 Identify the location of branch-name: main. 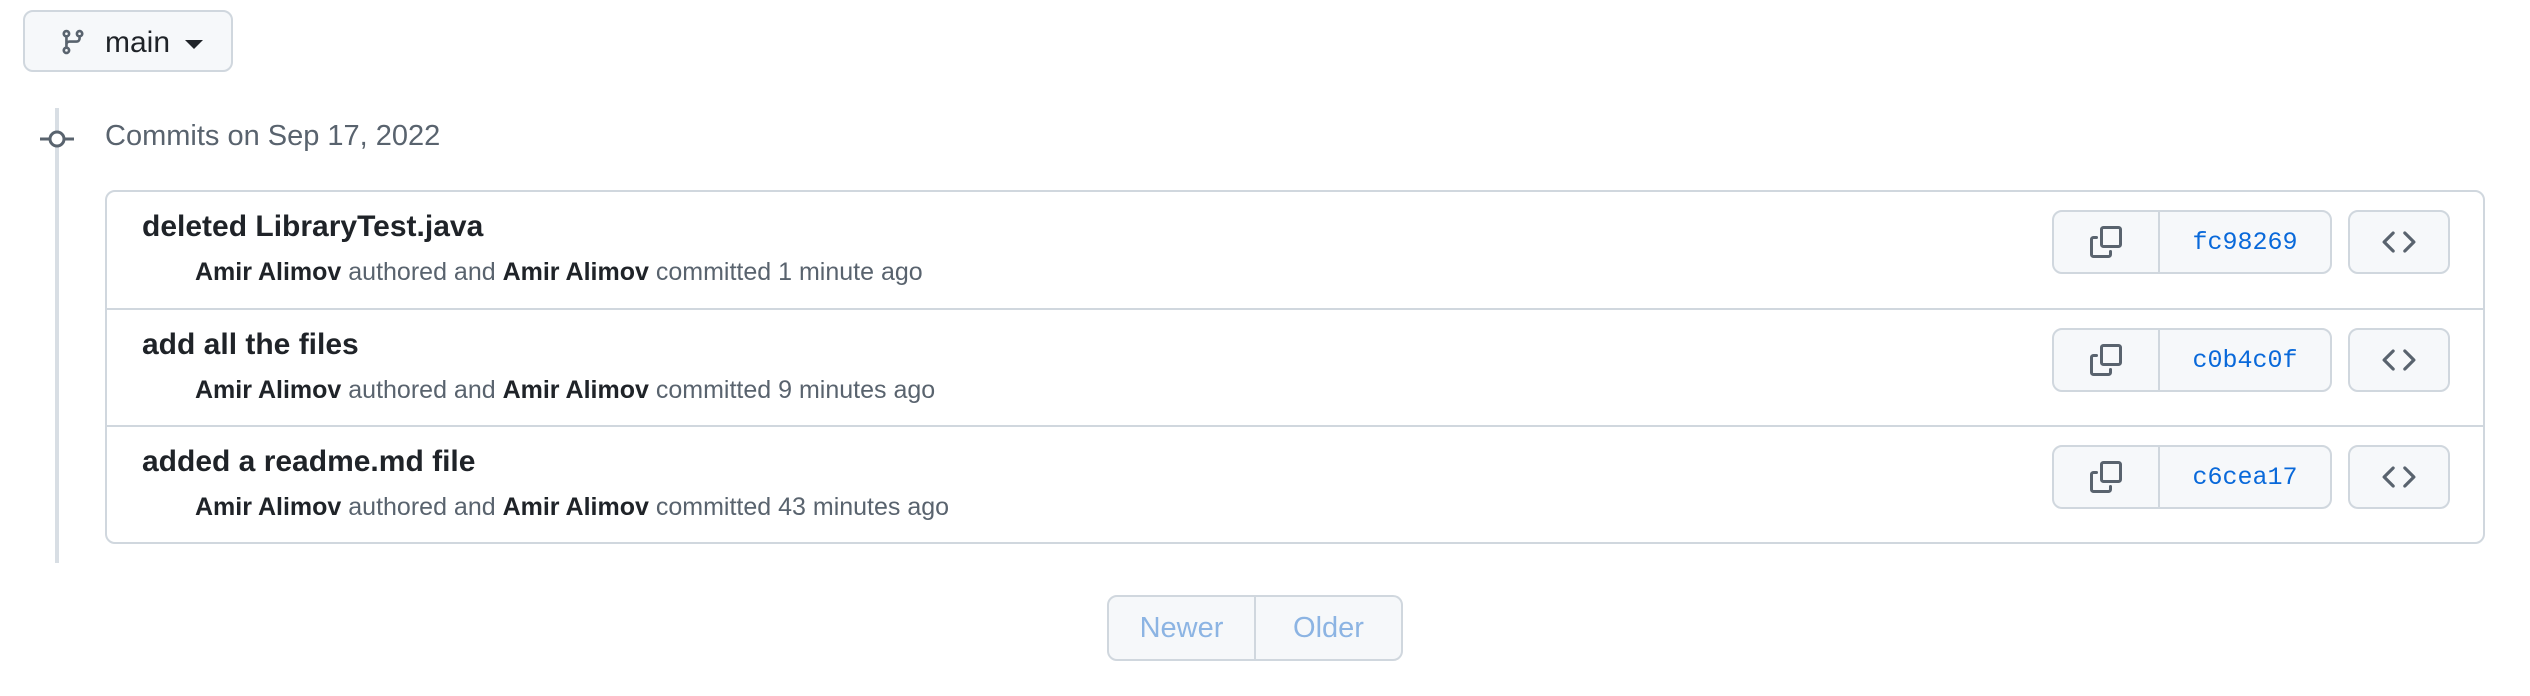
(138, 42).